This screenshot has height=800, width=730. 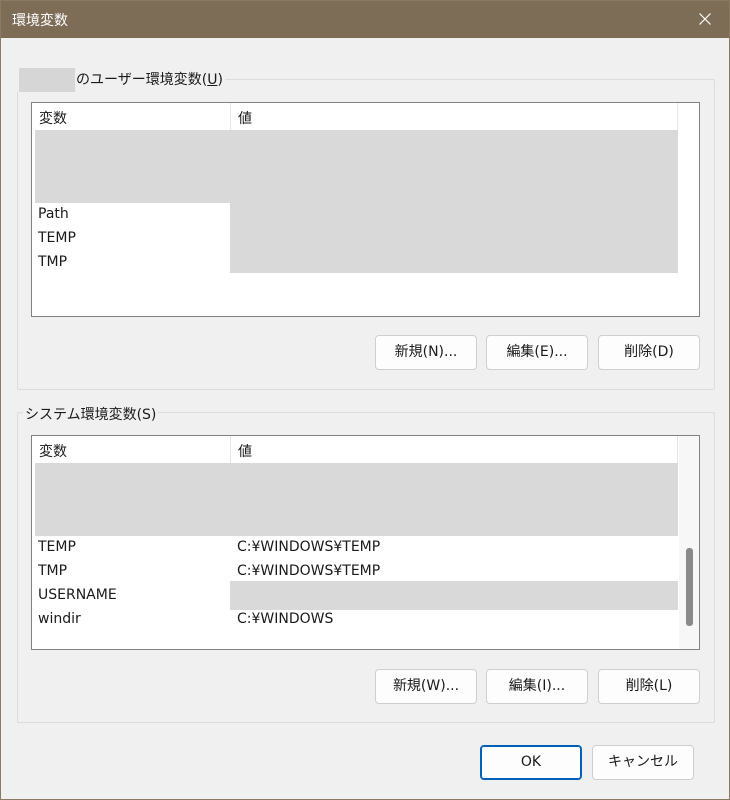 What do you see at coordinates (47, 80) in the screenshot?
I see `redacted-username` at bounding box center [47, 80].